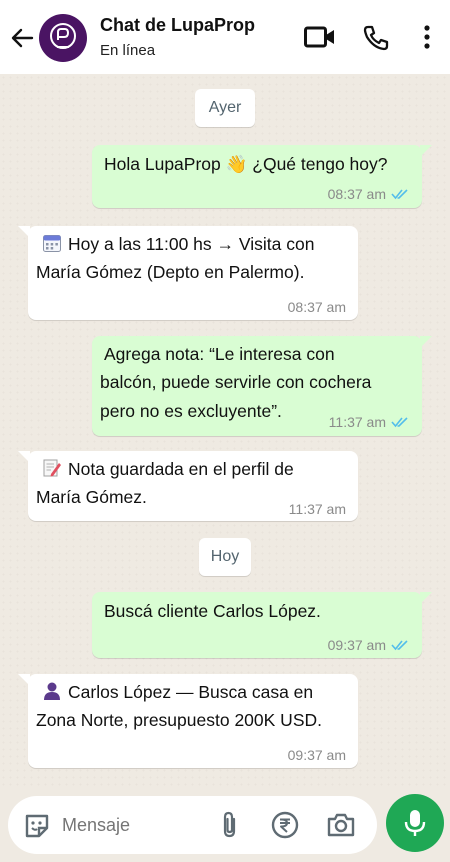 The width and height of the screenshot is (450, 862). Describe the element at coordinates (191, 411) in the screenshot. I see `message-text-line: pero no es excluyente”.` at that location.